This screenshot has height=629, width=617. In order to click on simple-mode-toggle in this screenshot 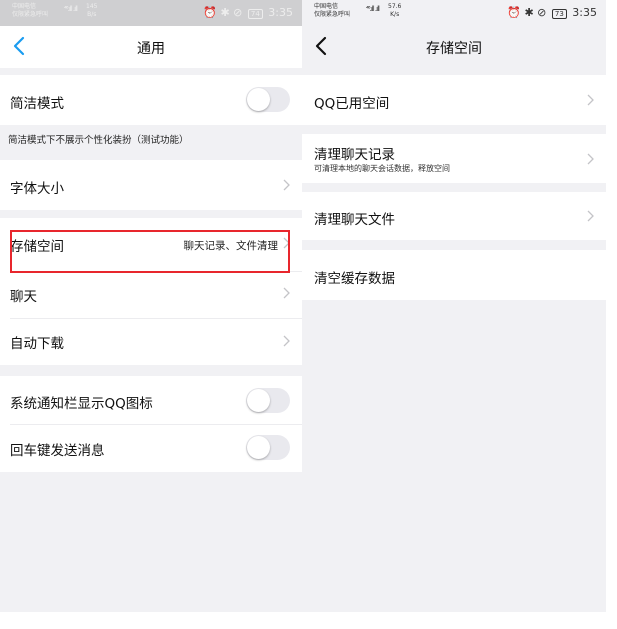, I will do `click(268, 99)`.